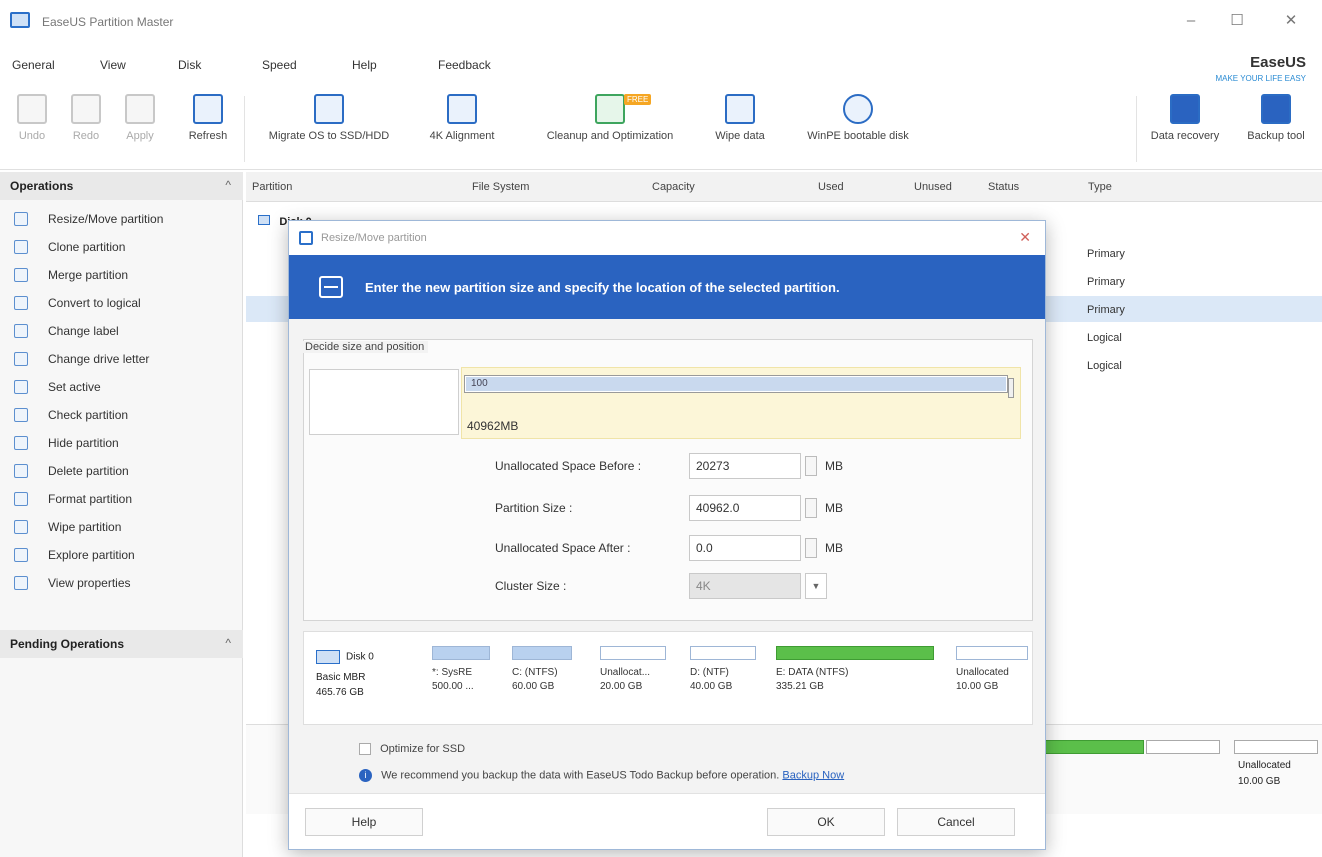 Image resolution: width=1322 pixels, height=857 pixels. Describe the element at coordinates (736, 384) in the screenshot. I see `partition-size-bar: 100` at that location.